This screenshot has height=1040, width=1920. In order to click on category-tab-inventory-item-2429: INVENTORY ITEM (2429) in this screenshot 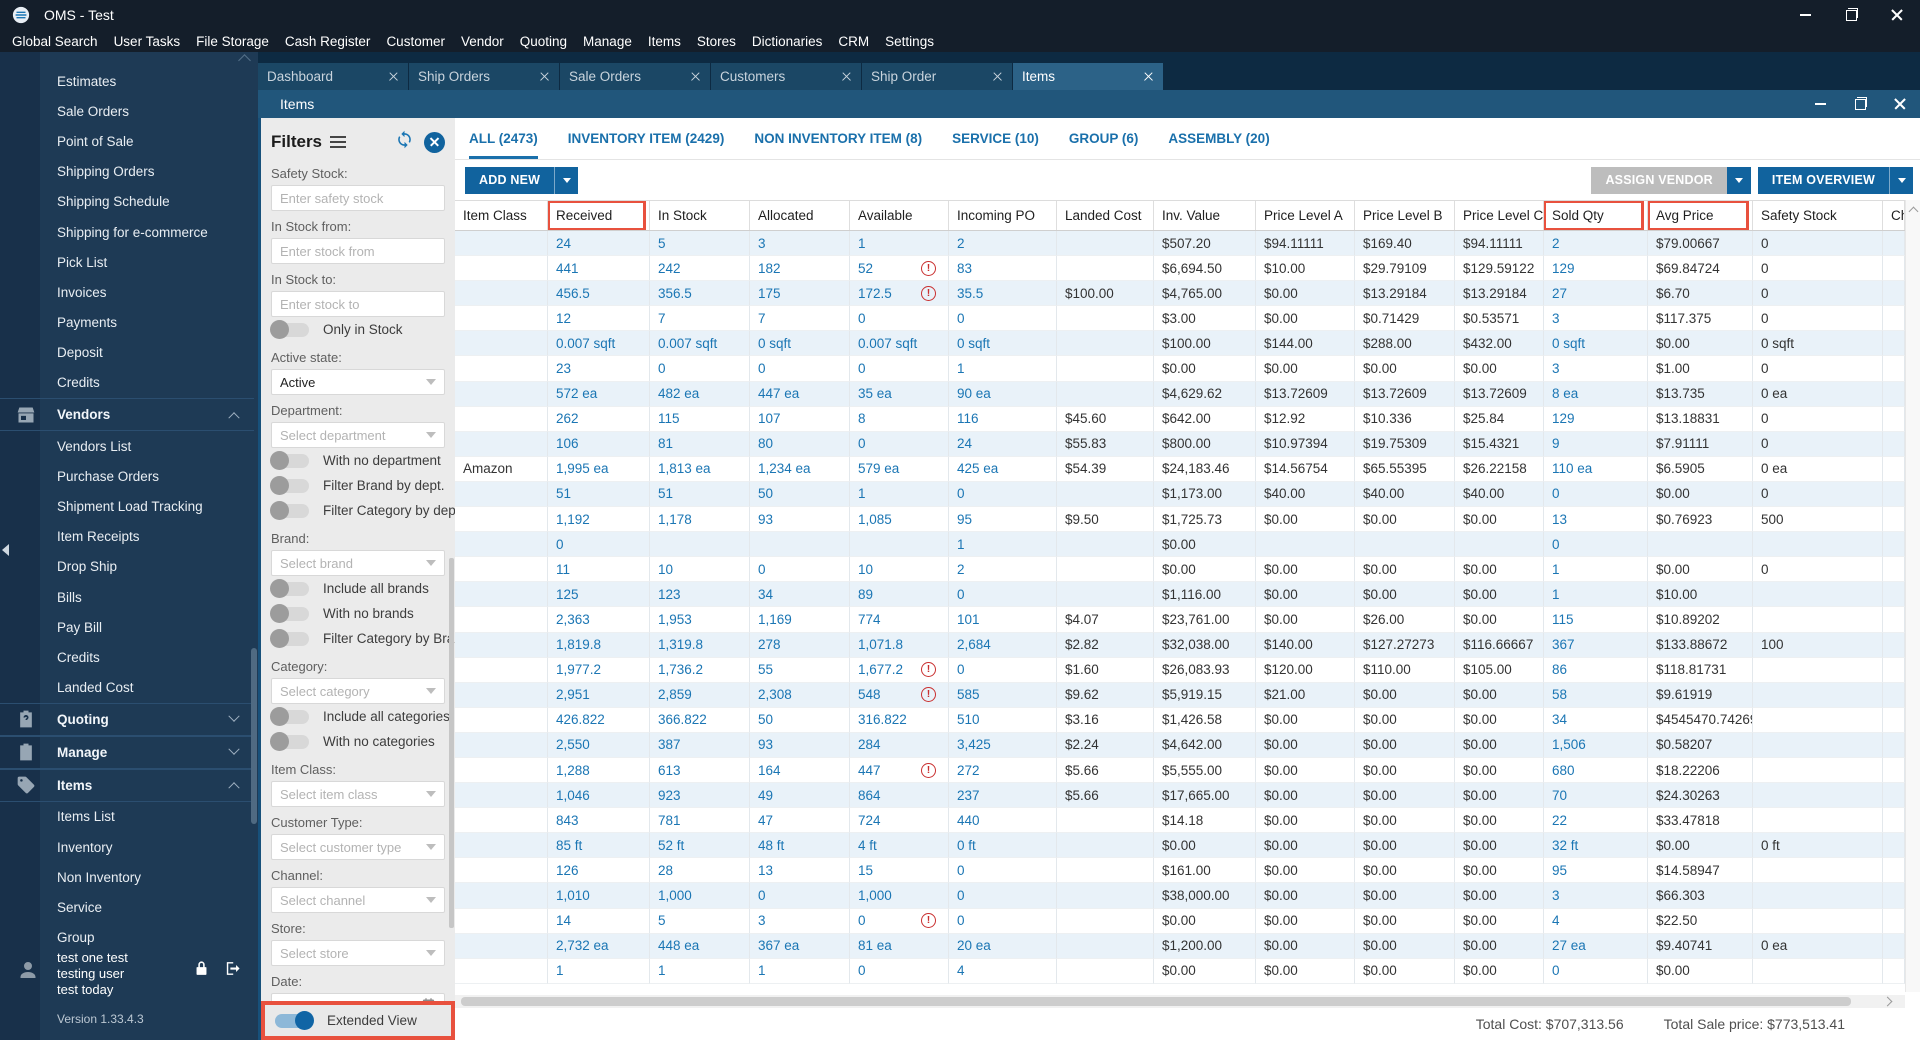, I will do `click(646, 138)`.